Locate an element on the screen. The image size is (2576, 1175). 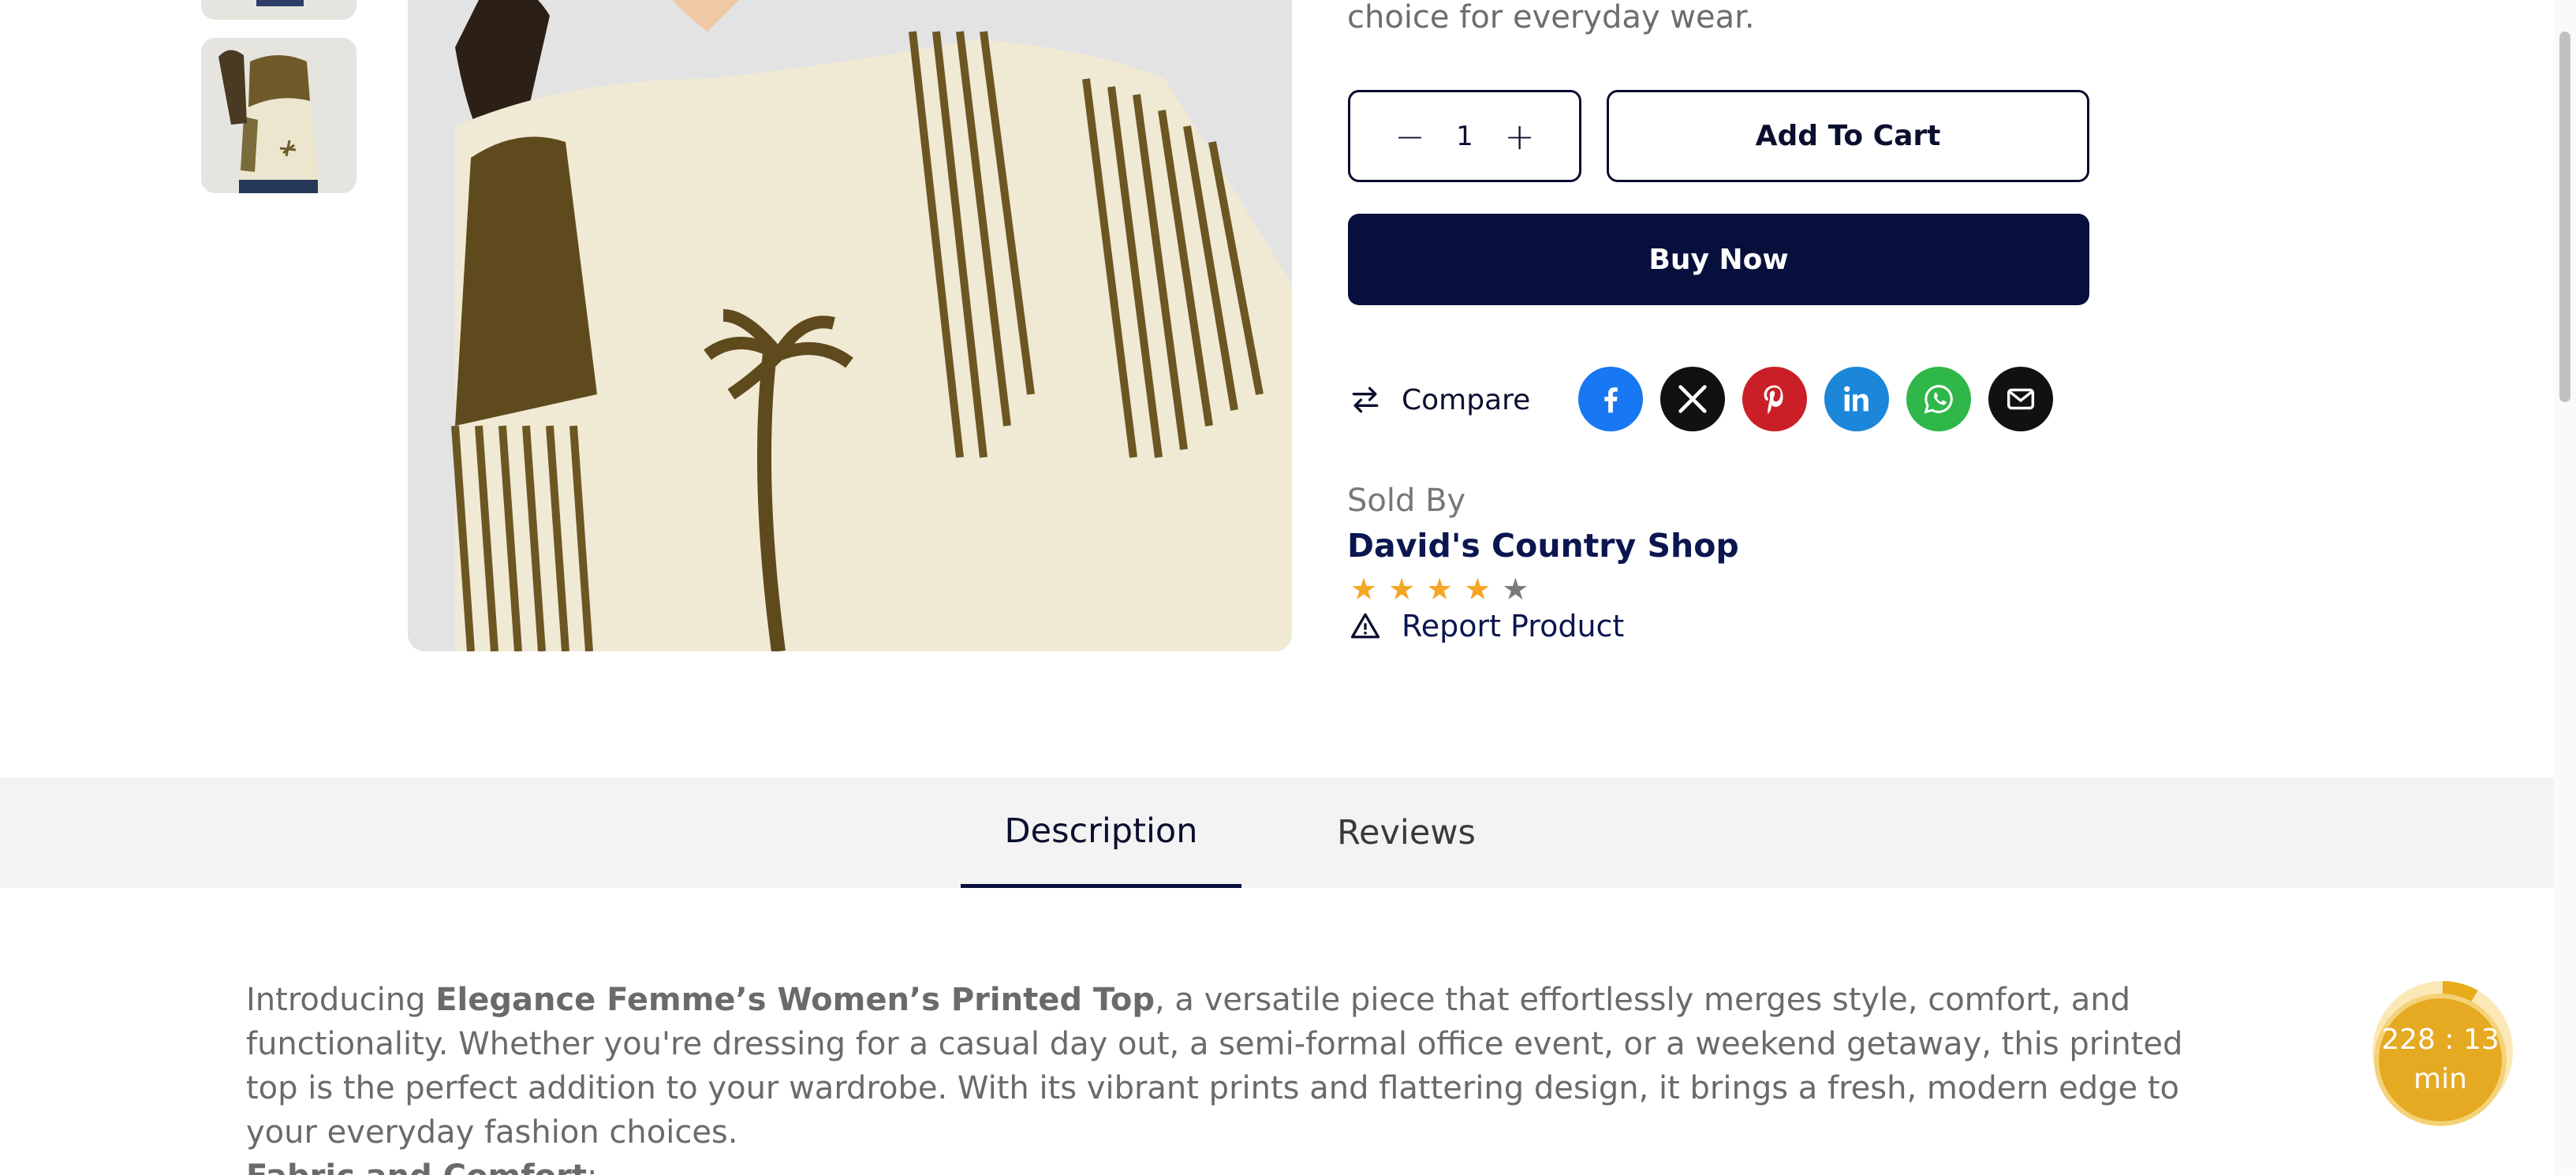
warning-triangle-icon is located at coordinates (1365, 626).